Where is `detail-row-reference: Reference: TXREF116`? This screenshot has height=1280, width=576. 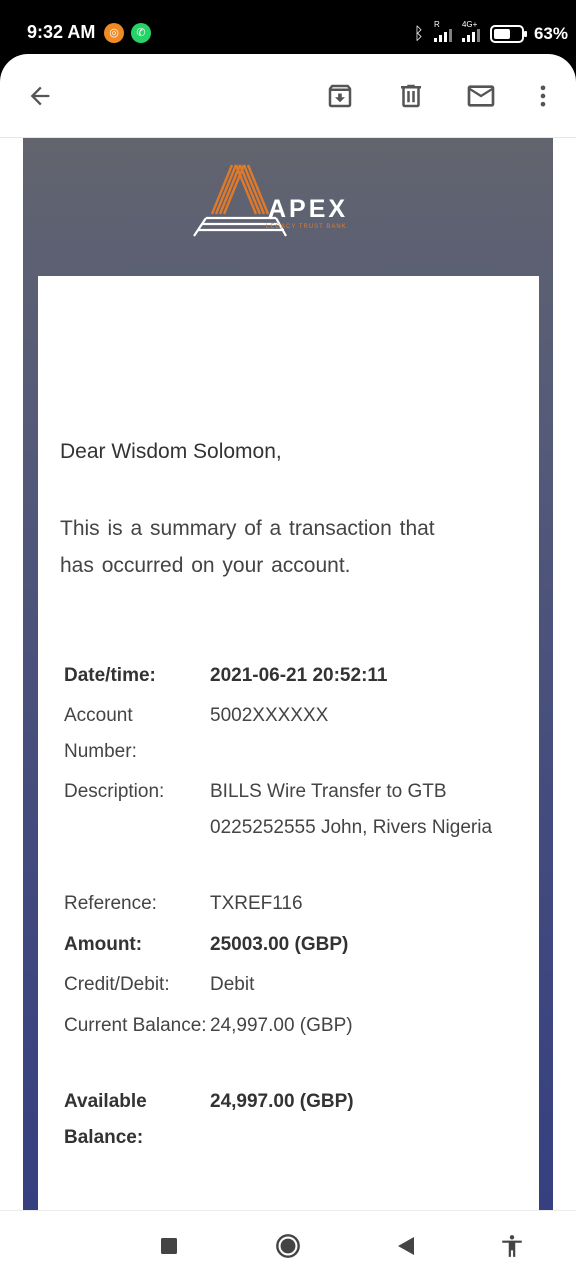
detail-row-reference: Reference: TXREF116 is located at coordinates (284, 904).